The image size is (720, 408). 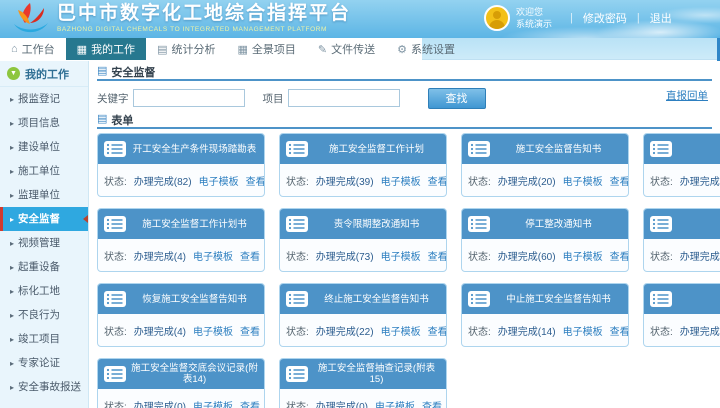 I want to click on chevron-down-icon: ▼, so click(x=13, y=73).